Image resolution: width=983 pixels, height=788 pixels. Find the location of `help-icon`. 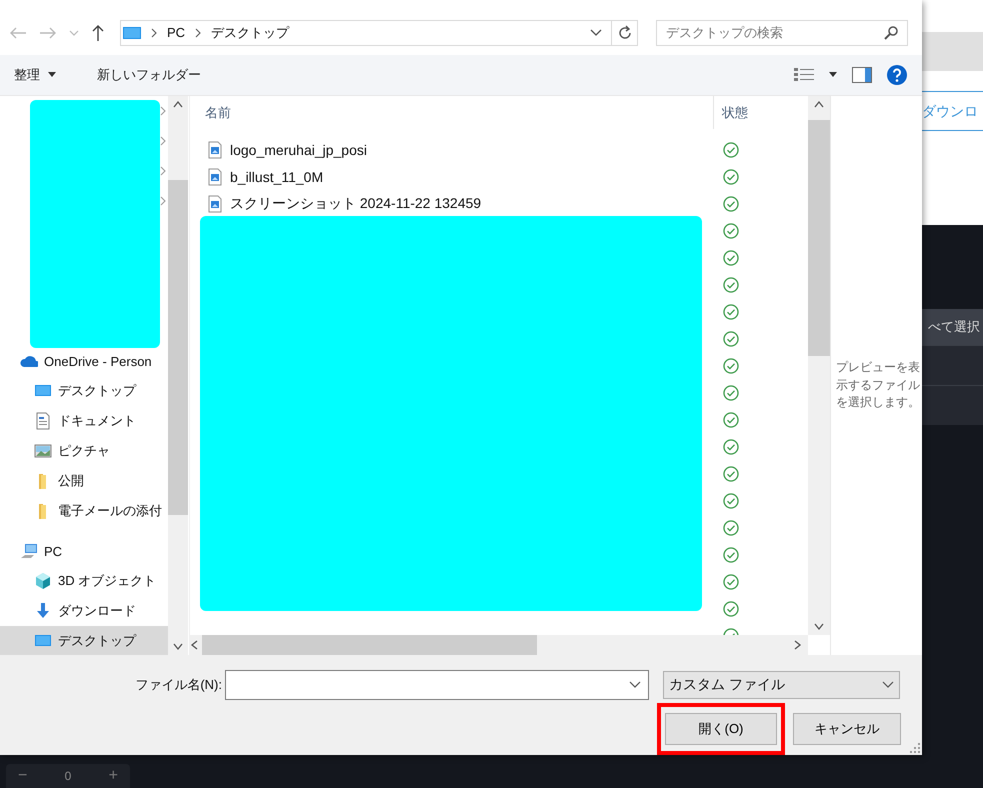

help-icon is located at coordinates (897, 75).